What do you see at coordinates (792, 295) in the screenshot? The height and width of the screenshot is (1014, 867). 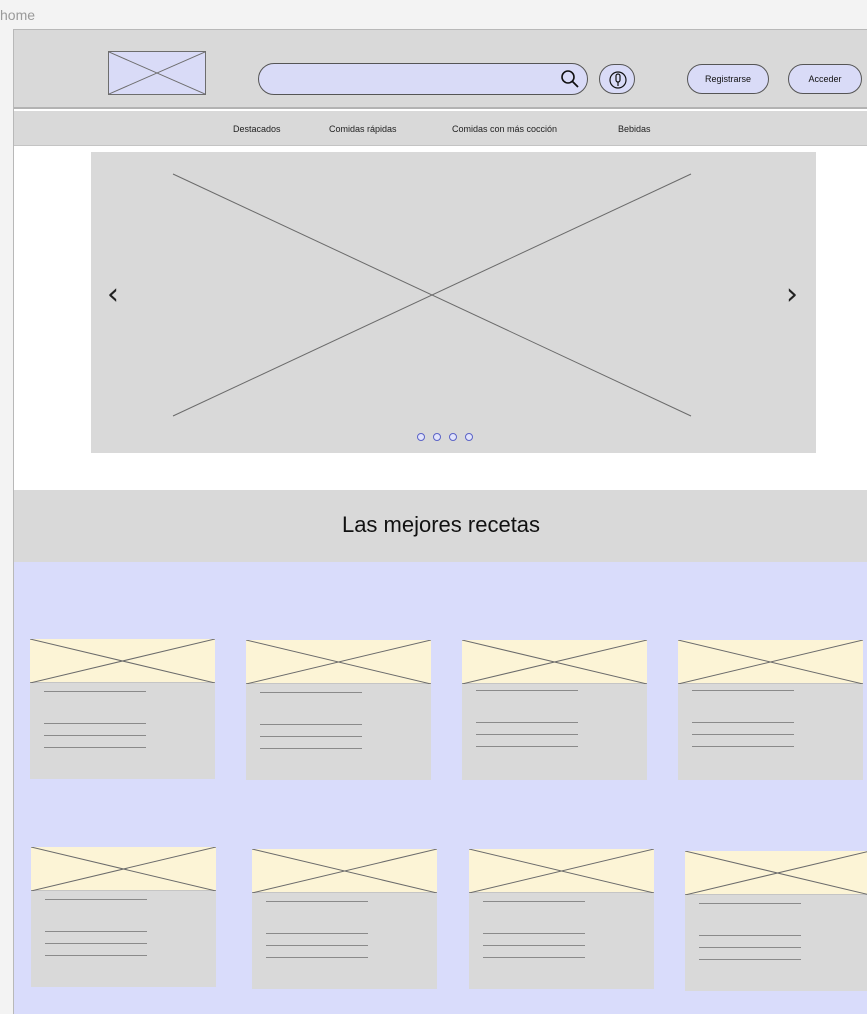 I see `chevron-right-icon: ›` at bounding box center [792, 295].